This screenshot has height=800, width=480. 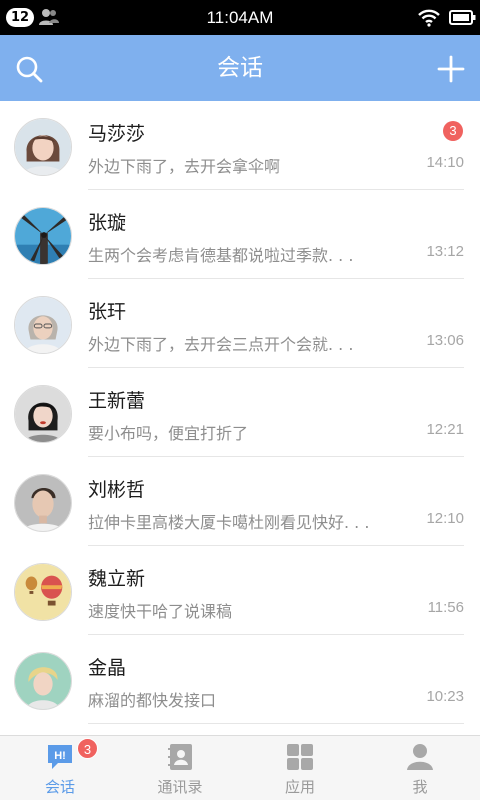 What do you see at coordinates (107, 668) in the screenshot?
I see `contact-name: 金晶` at bounding box center [107, 668].